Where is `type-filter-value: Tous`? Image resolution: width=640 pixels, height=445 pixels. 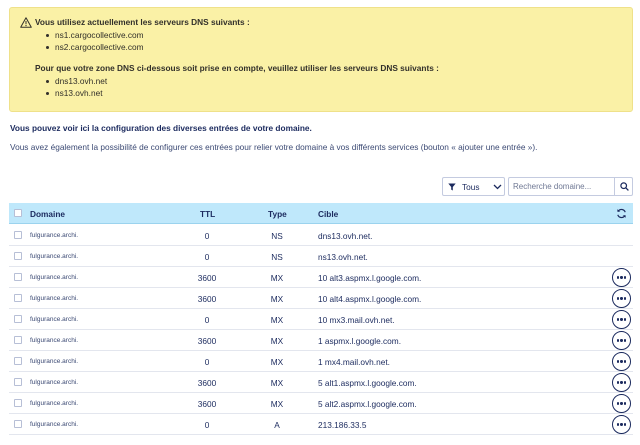
type-filter-value: Tous is located at coordinates (471, 187).